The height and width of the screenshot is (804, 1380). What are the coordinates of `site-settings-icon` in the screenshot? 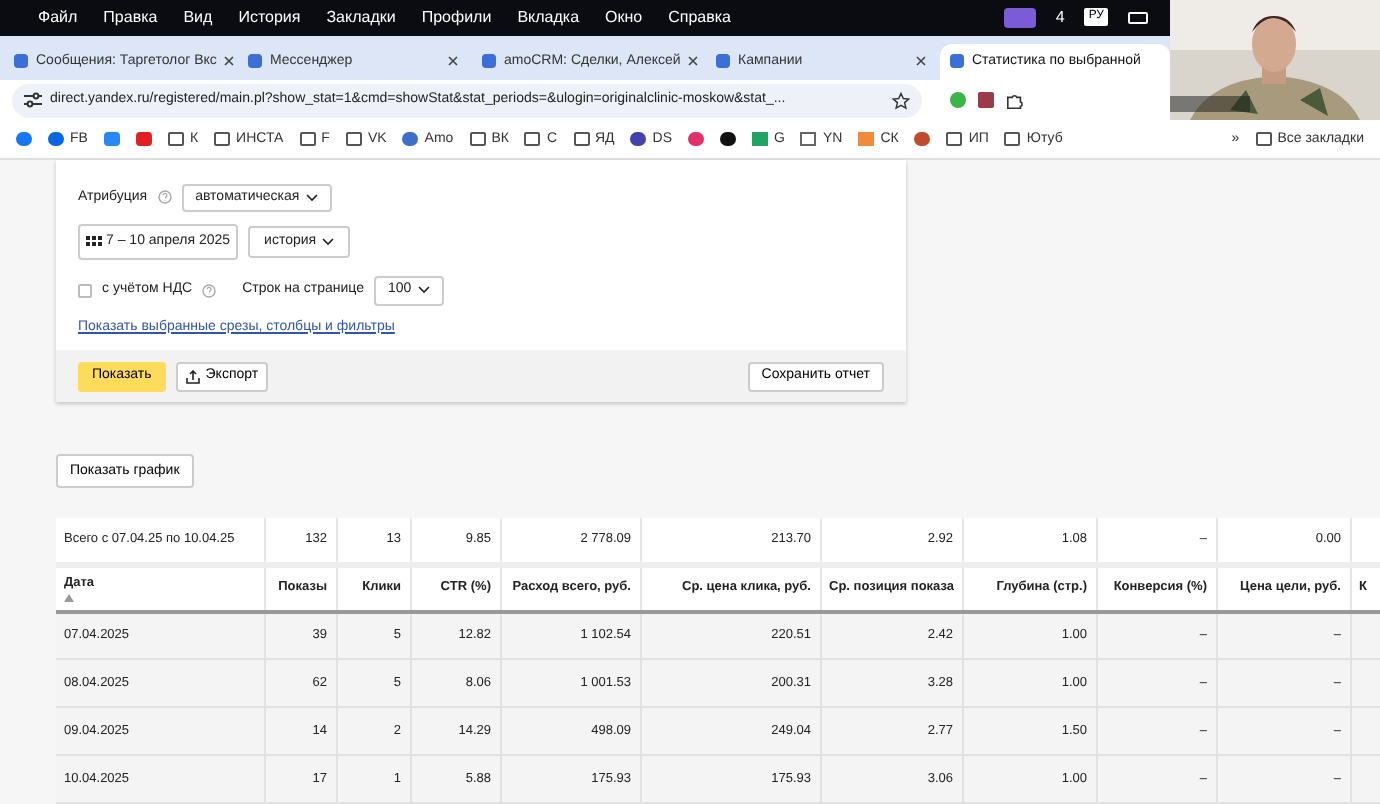 It's located at (33, 100).